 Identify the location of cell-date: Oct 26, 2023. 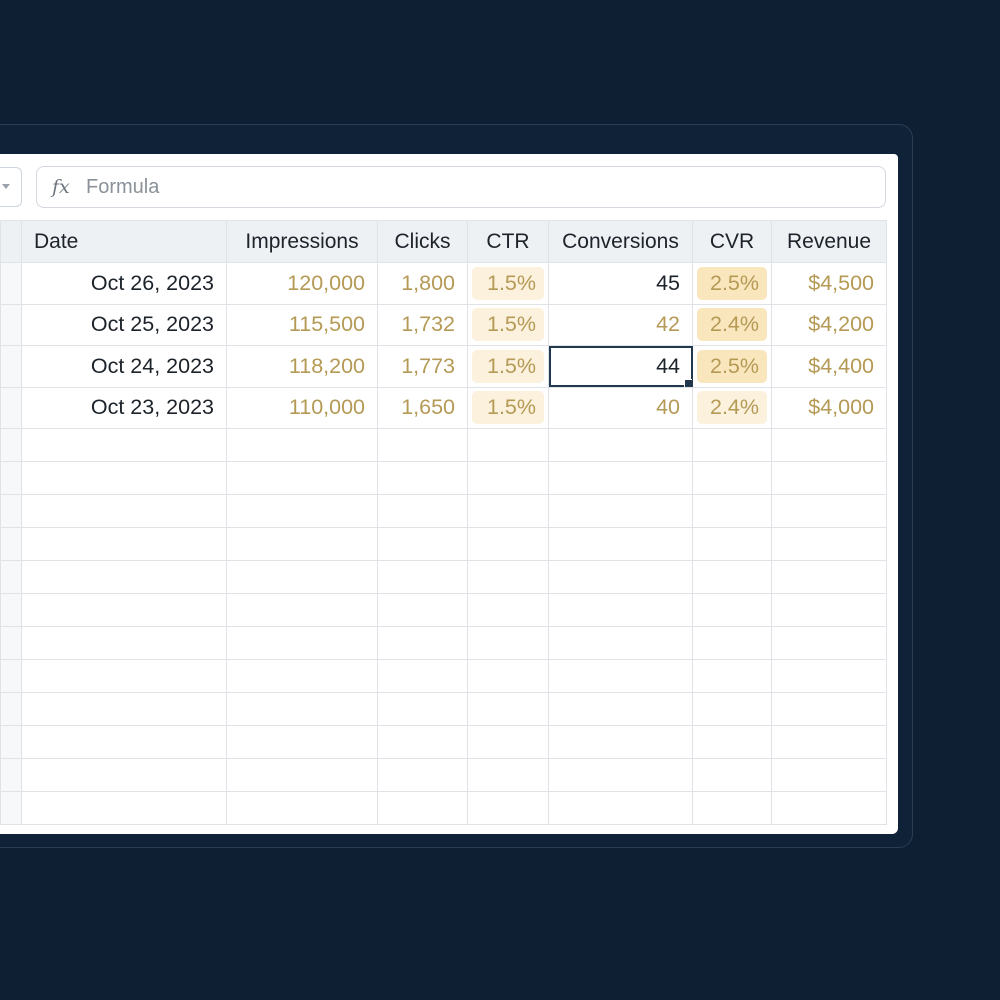
(124, 283).